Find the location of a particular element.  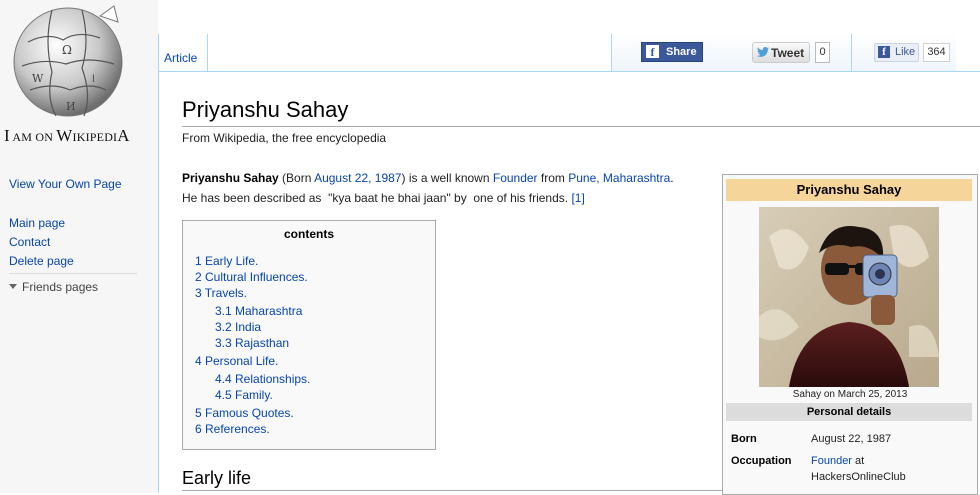

profile-photo is located at coordinates (849, 297).